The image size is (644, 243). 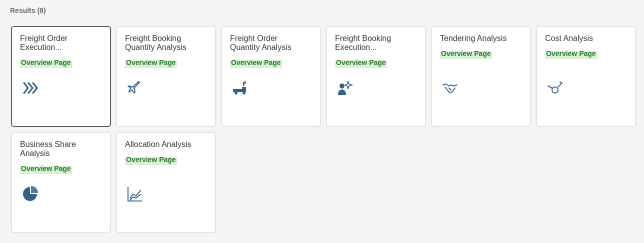 What do you see at coordinates (158, 144) in the screenshot?
I see `tile-title: Allocation Analysis` at bounding box center [158, 144].